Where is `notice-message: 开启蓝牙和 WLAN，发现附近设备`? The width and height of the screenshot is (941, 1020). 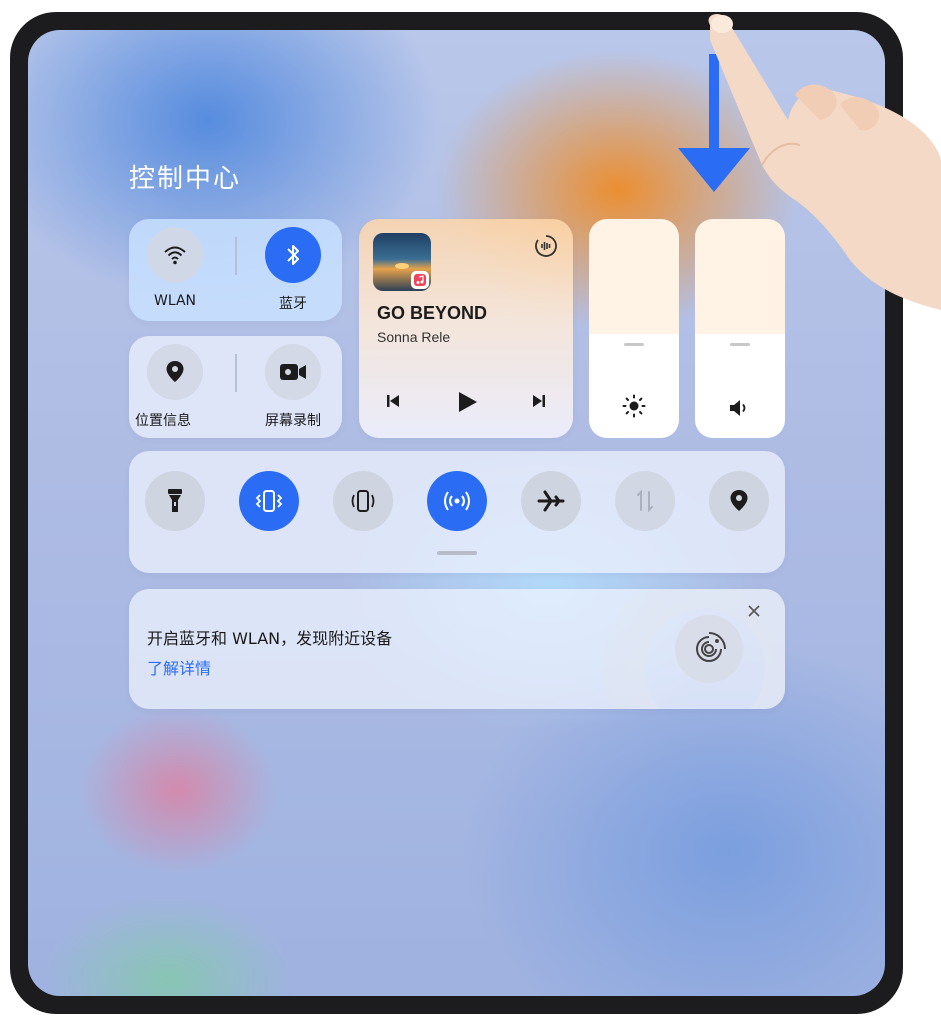 notice-message: 开启蓝牙和 WLAN，发现附近设备 is located at coordinates (270, 638).